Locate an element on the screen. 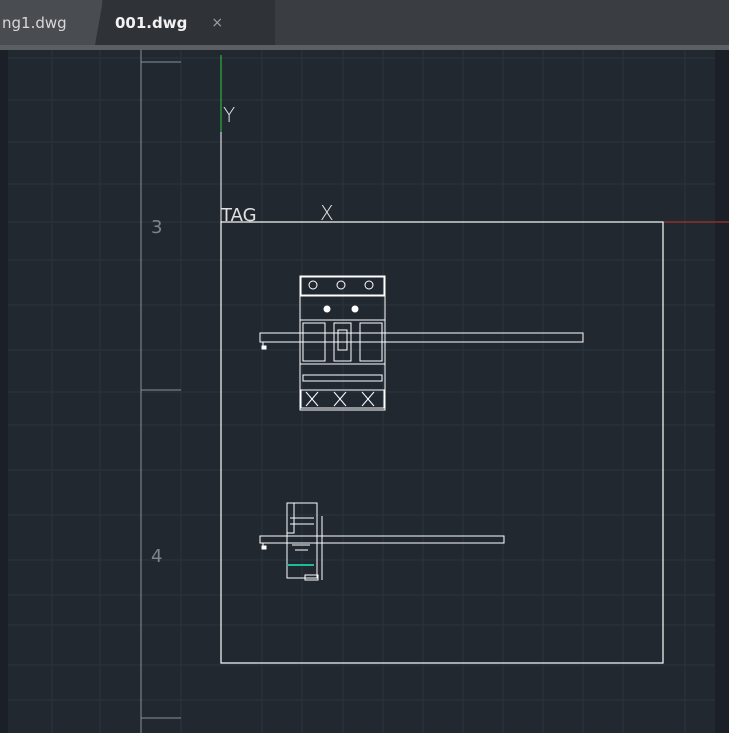  tag-label: TAG is located at coordinates (238, 215).